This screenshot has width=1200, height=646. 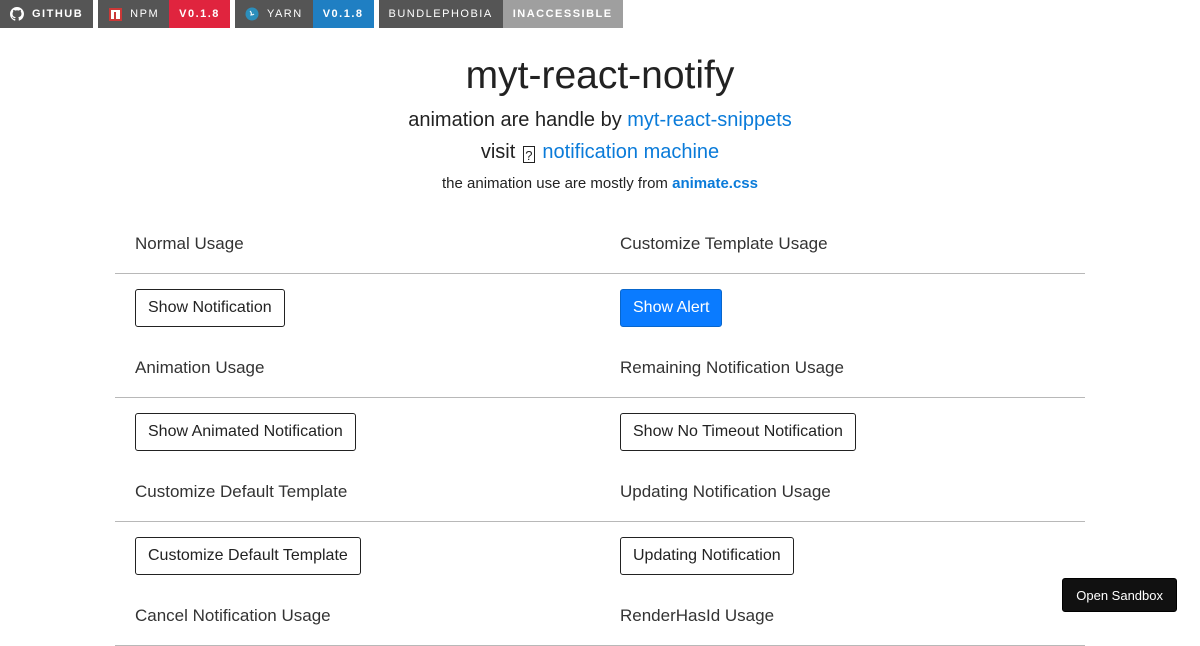 What do you see at coordinates (707, 556) in the screenshot?
I see `updating-notification-button: Updating Notification` at bounding box center [707, 556].